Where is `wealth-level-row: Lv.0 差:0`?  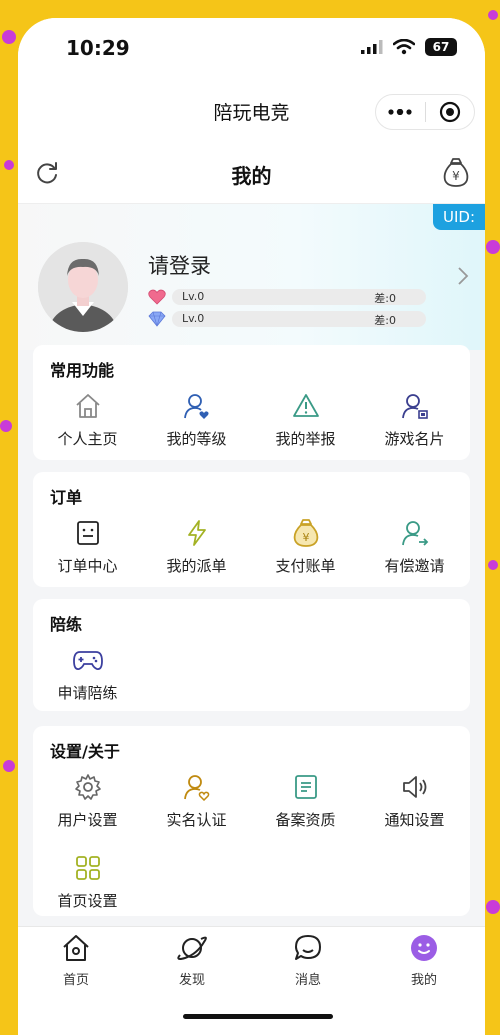 wealth-level-row: Lv.0 差:0 is located at coordinates (287, 319).